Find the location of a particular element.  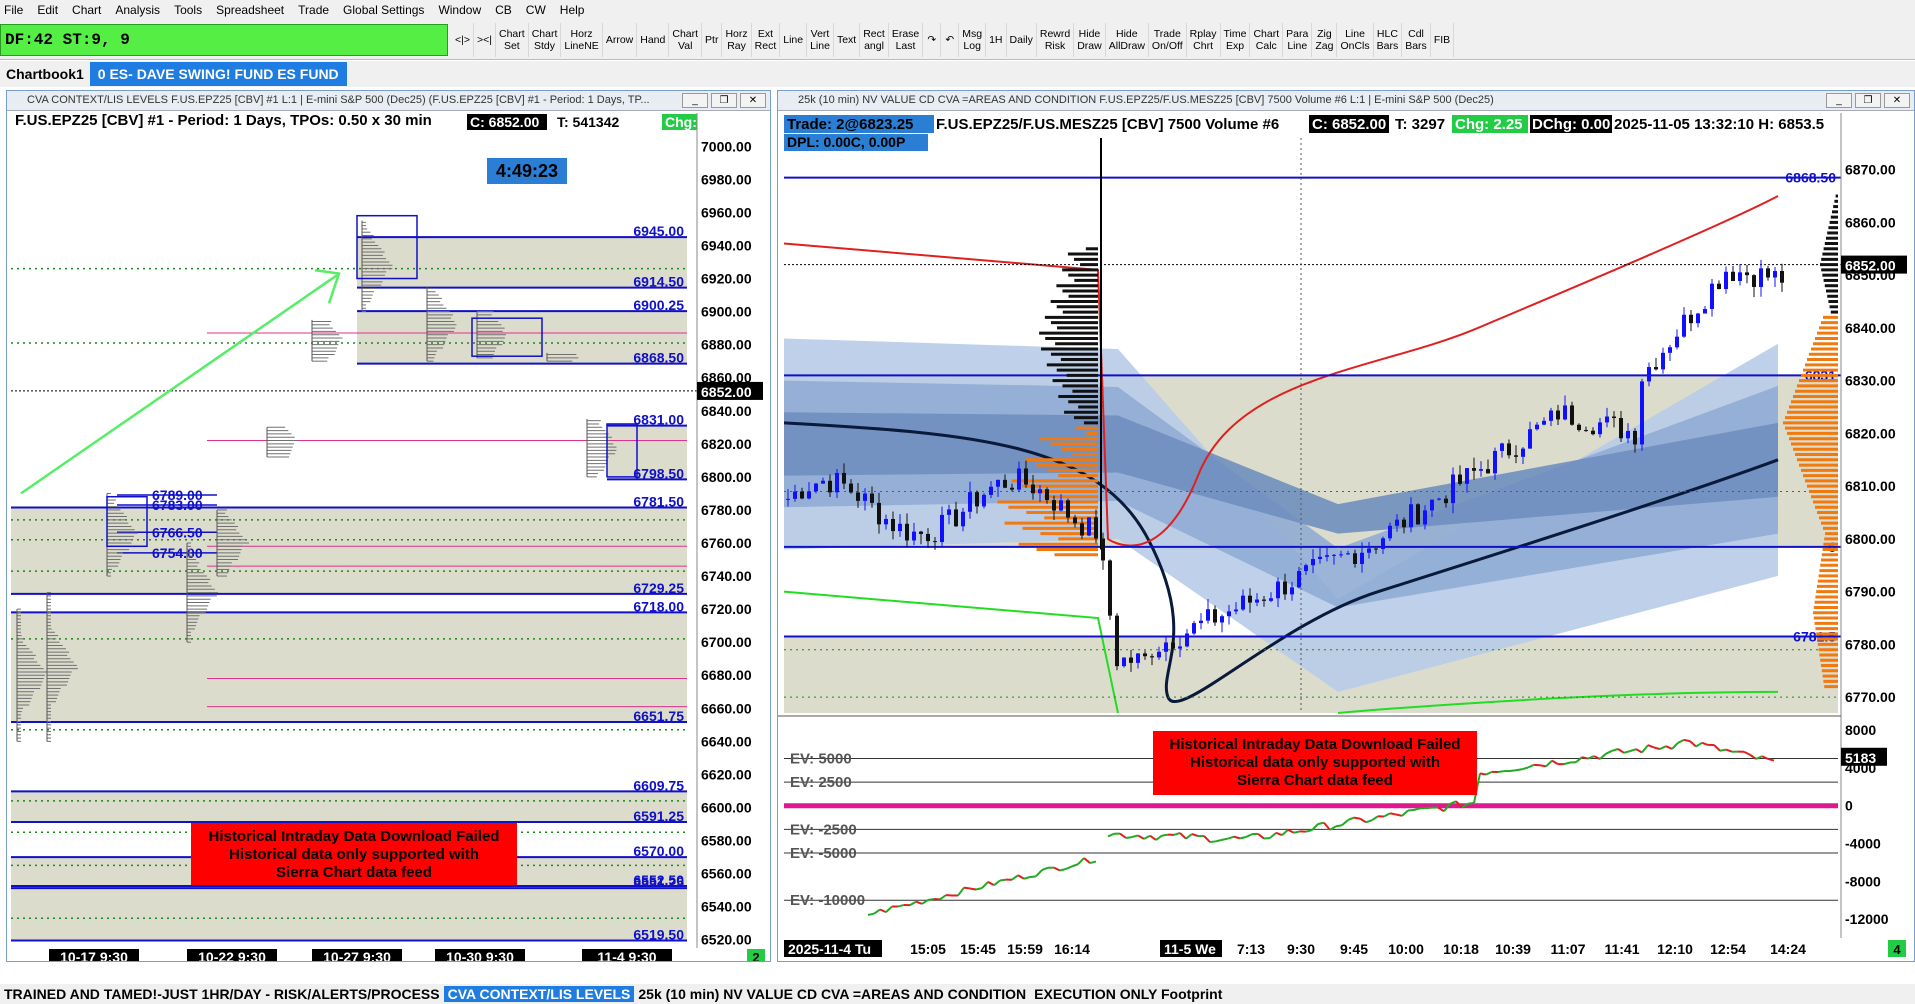

toolbar-btn-2: Chart Set is located at coordinates (512, 40).